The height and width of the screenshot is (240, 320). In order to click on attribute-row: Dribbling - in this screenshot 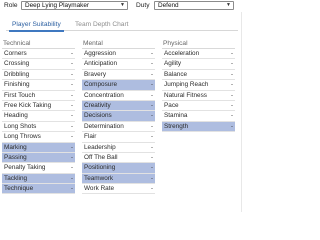, I will do `click(38, 75)`.